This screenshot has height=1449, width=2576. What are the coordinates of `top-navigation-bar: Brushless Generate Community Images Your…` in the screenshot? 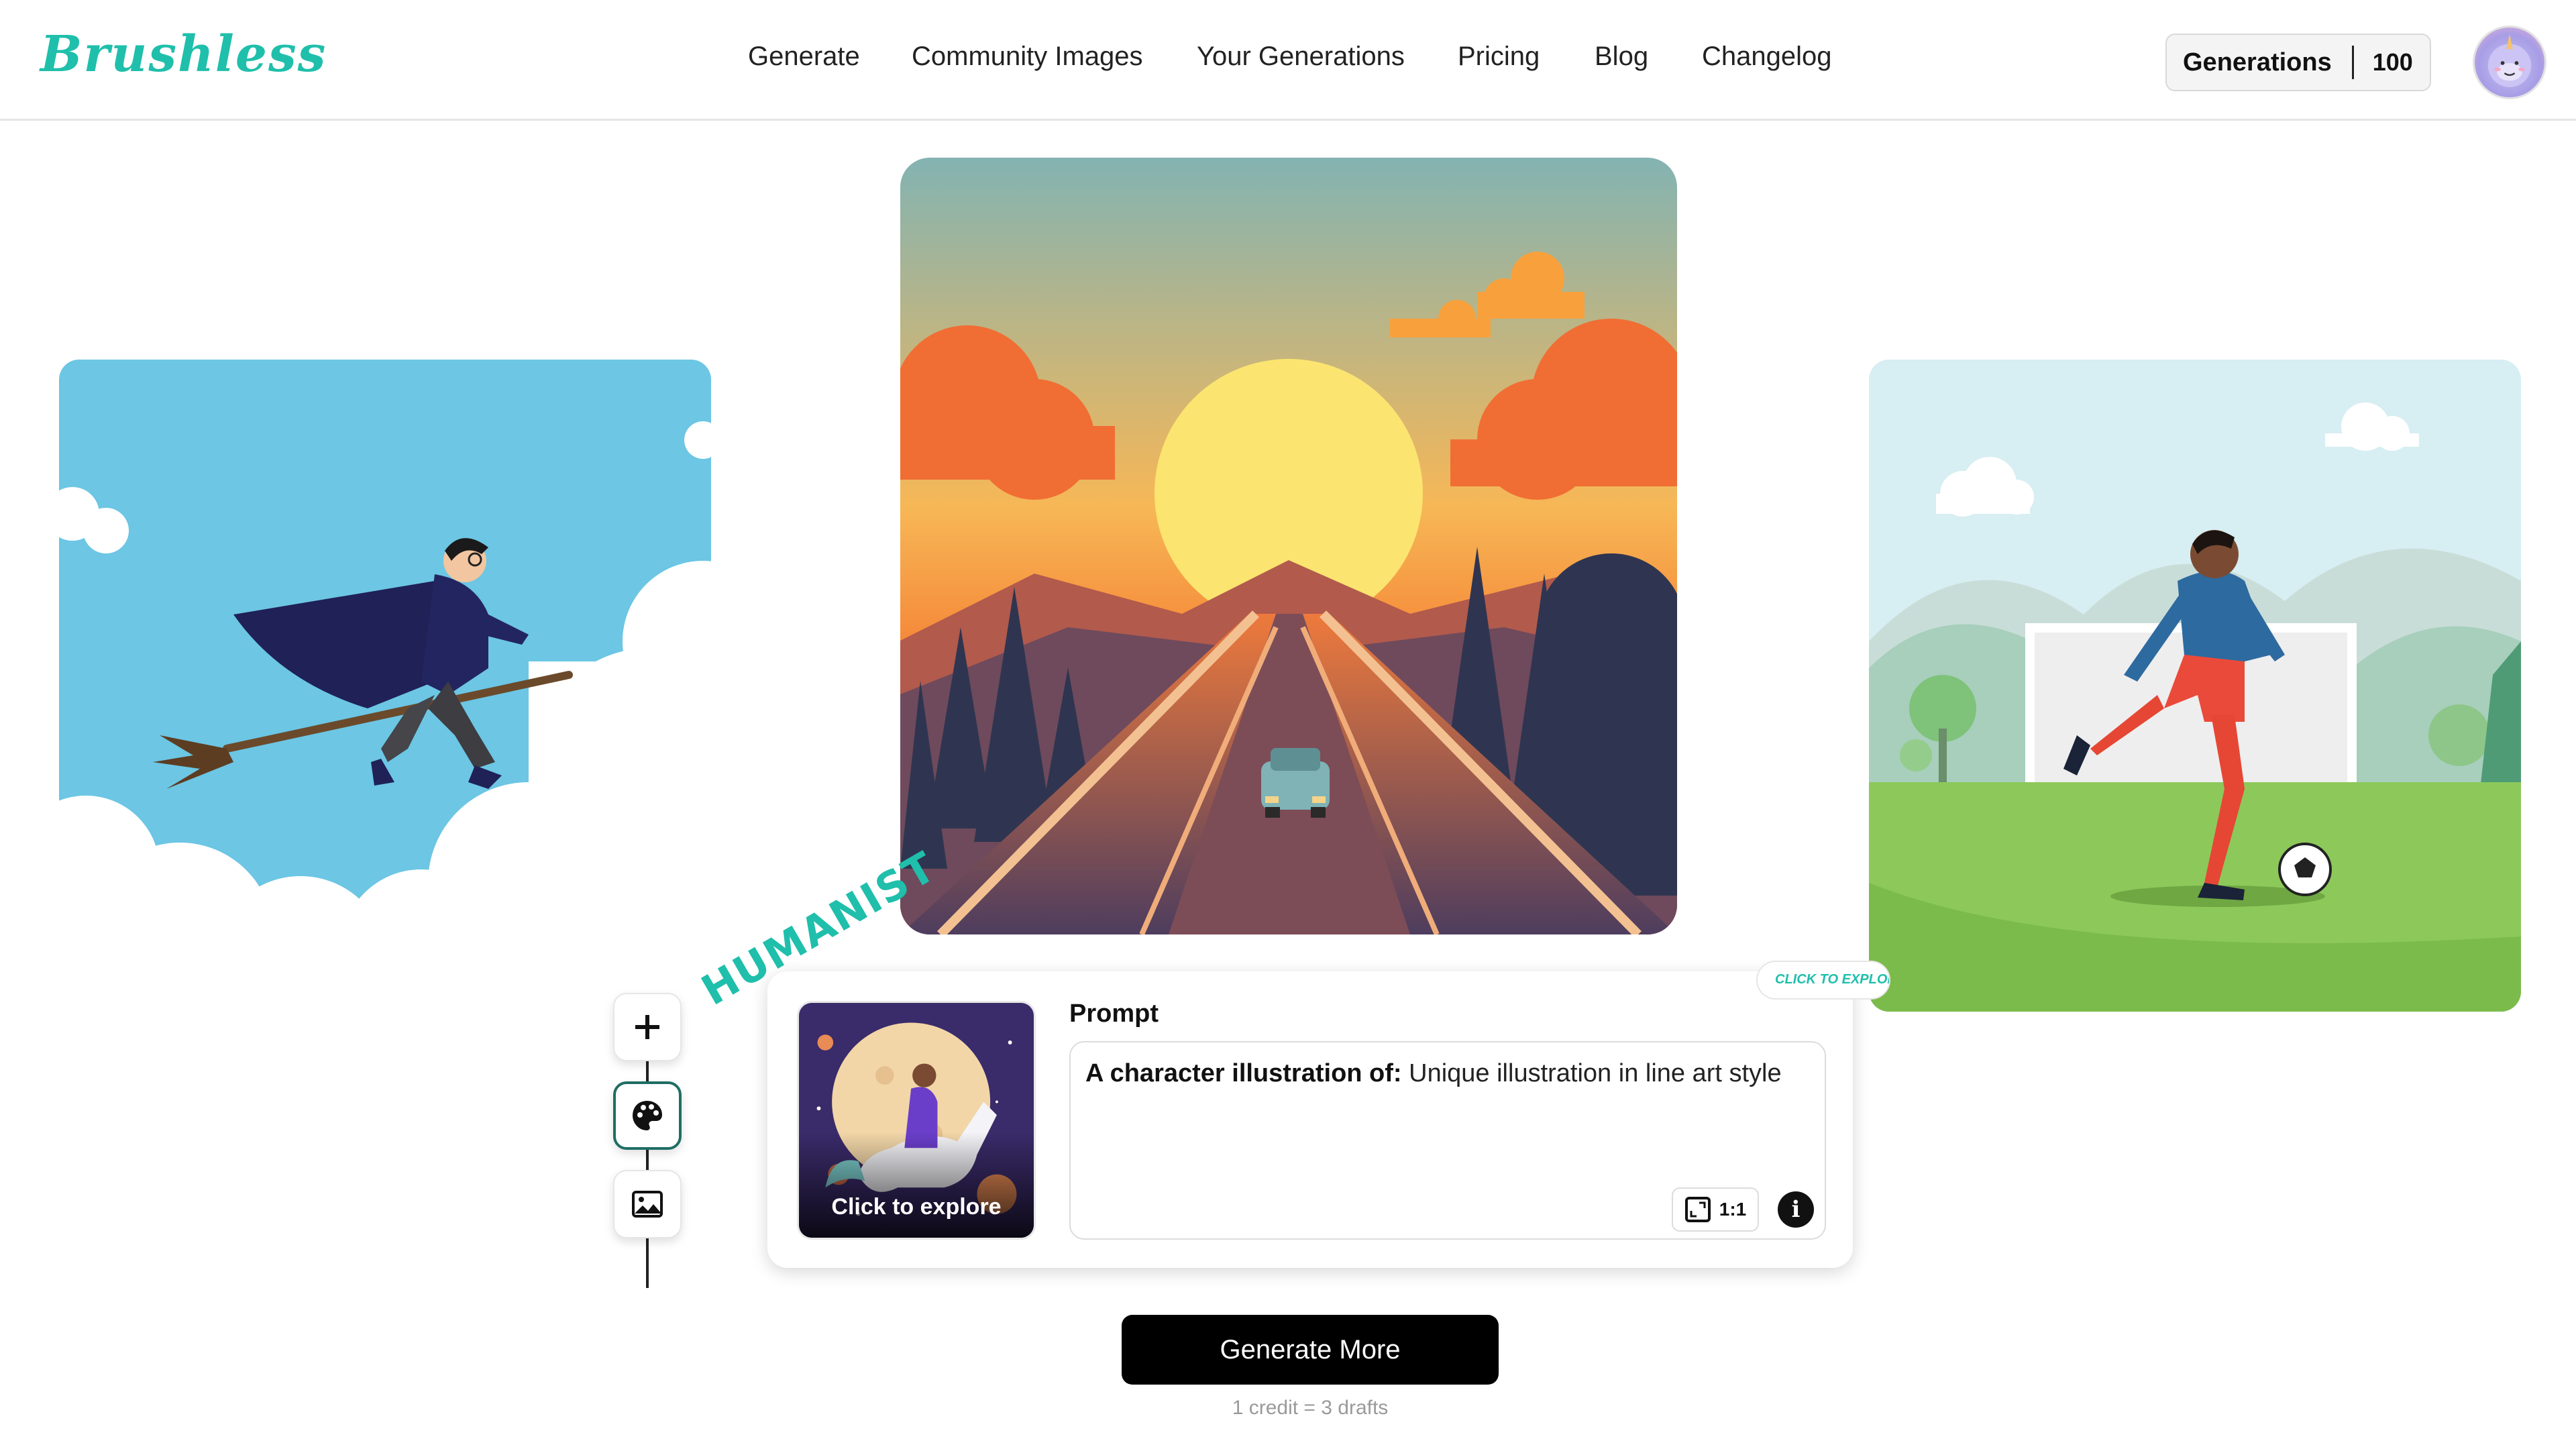 It's located at (1288, 60).